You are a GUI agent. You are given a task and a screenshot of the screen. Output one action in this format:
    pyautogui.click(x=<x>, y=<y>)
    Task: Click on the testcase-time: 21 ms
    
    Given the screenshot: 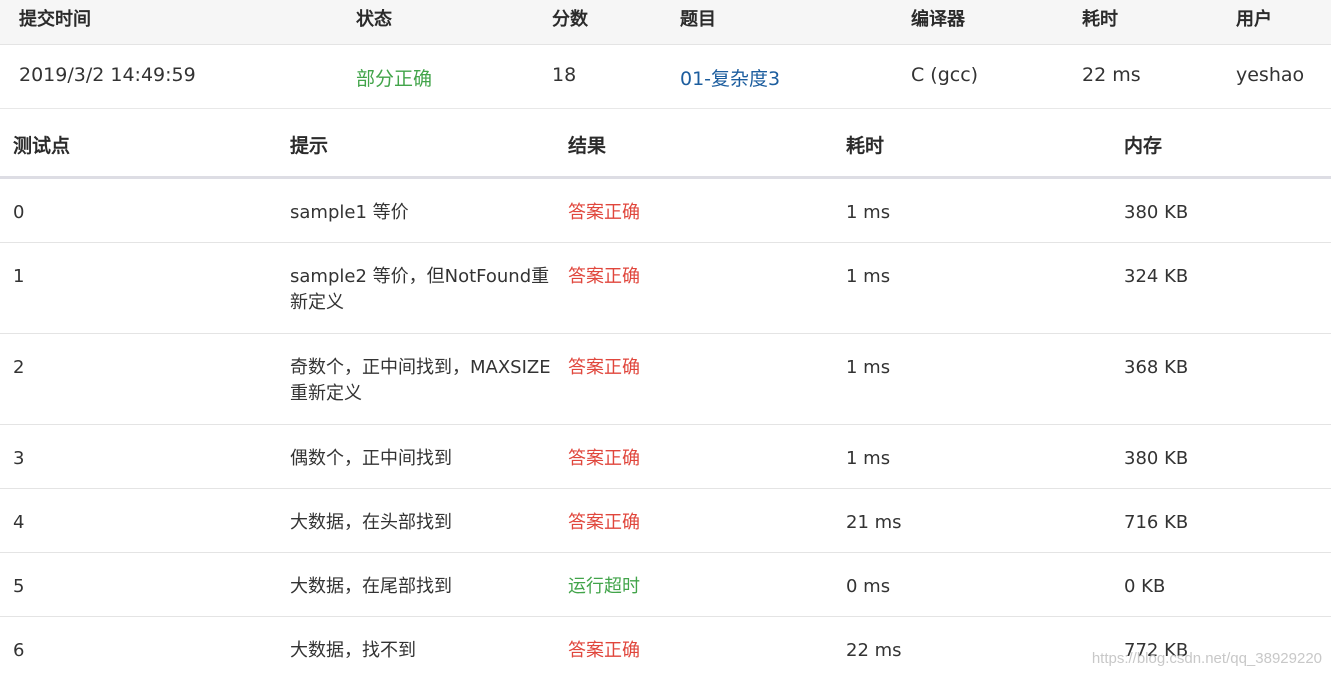 What is the action you would take?
    pyautogui.click(x=874, y=522)
    